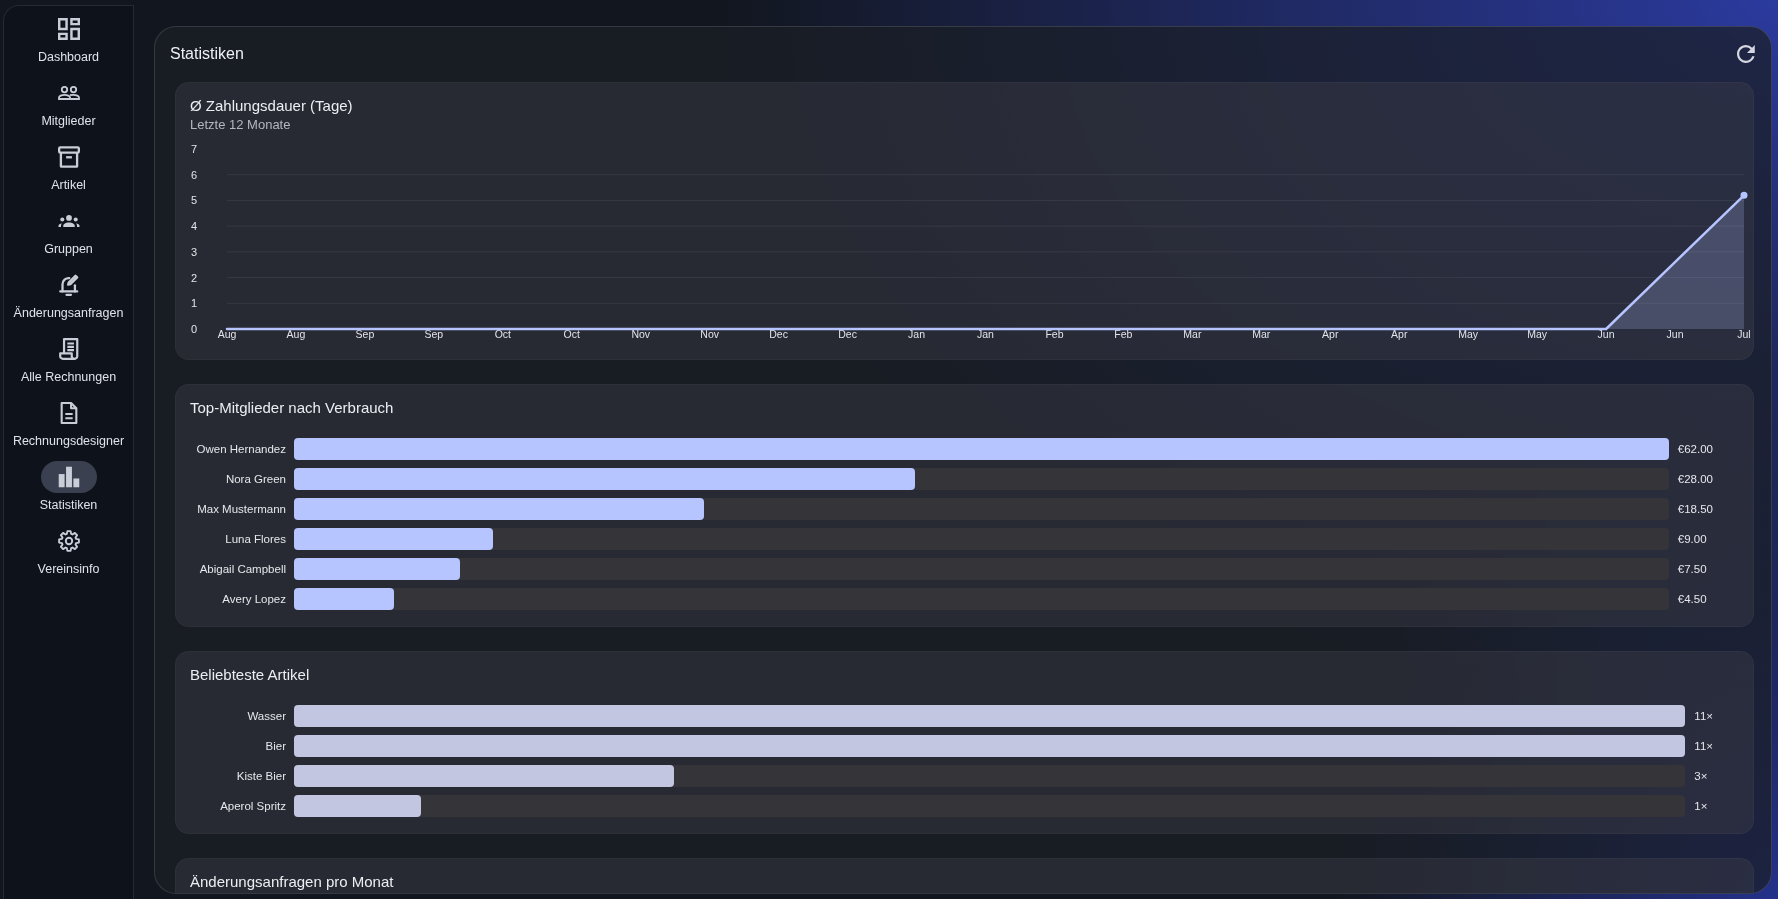 The width and height of the screenshot is (1778, 899). What do you see at coordinates (275, 746) in the screenshot?
I see `bar-label: Bier` at bounding box center [275, 746].